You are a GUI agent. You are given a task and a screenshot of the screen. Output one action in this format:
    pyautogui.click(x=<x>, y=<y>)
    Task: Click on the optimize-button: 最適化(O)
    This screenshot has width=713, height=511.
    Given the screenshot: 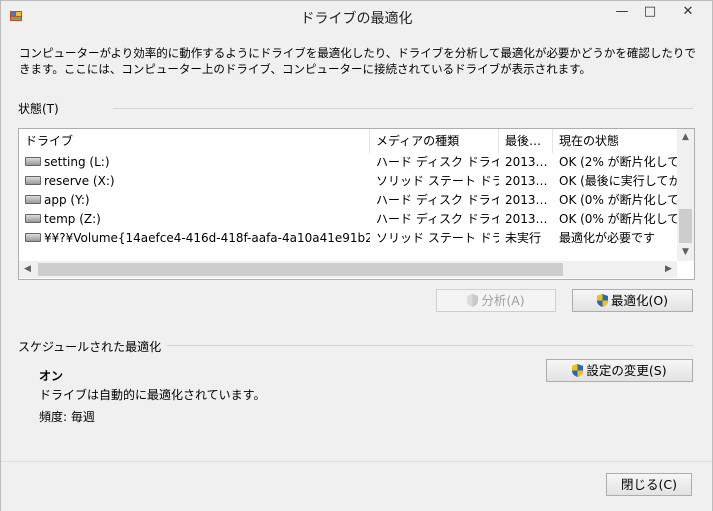 What is the action you would take?
    pyautogui.click(x=632, y=300)
    